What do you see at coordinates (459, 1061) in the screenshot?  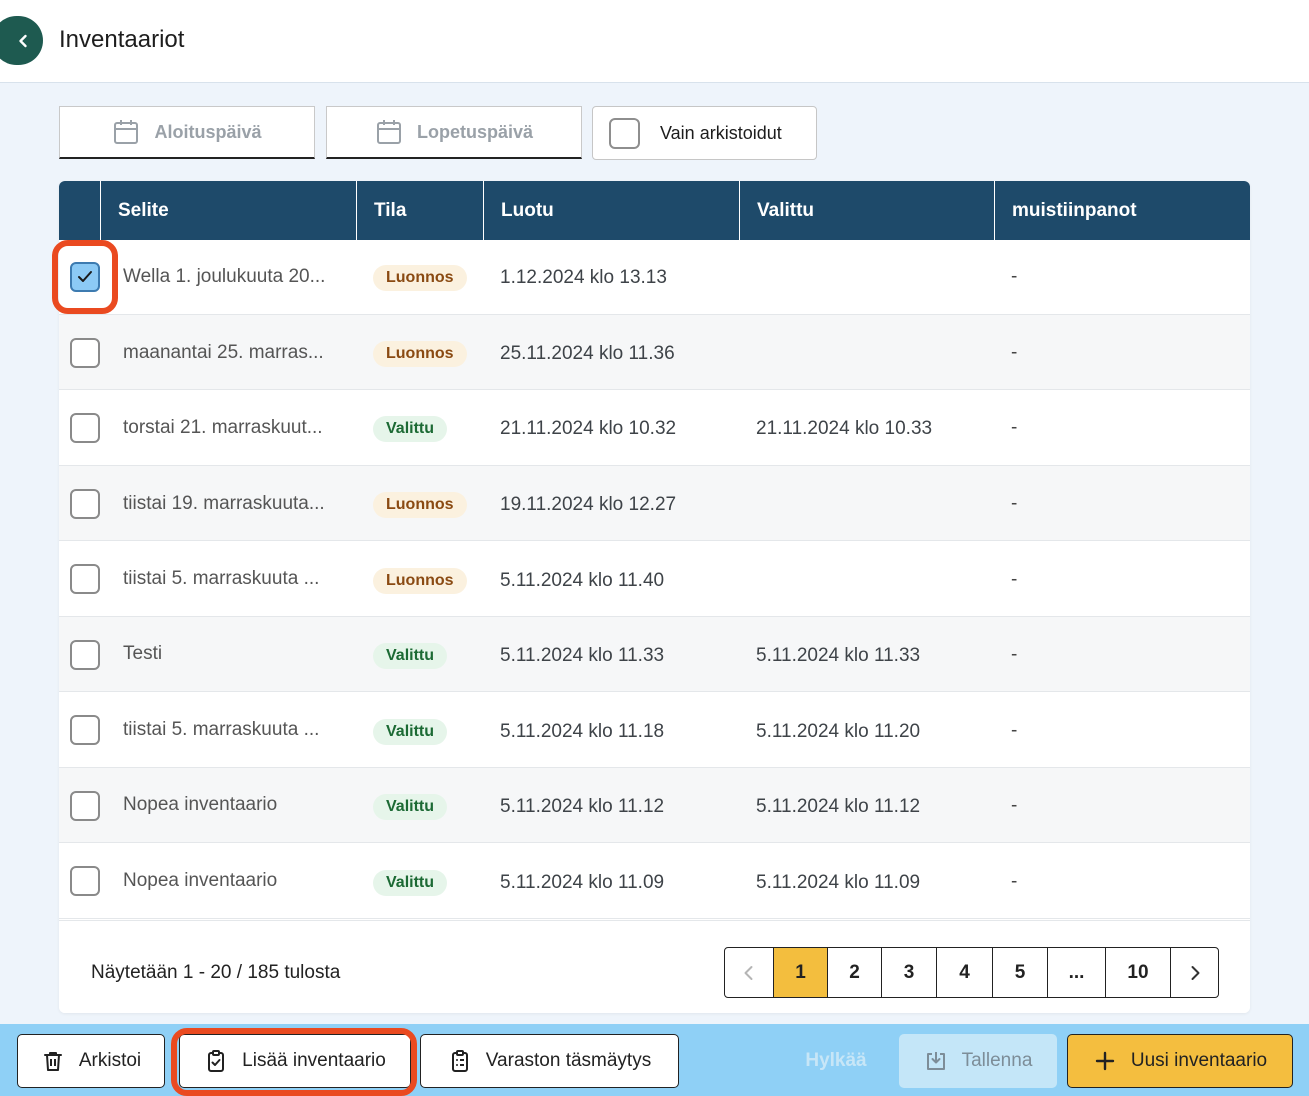 I see `clipboard-list-icon` at bounding box center [459, 1061].